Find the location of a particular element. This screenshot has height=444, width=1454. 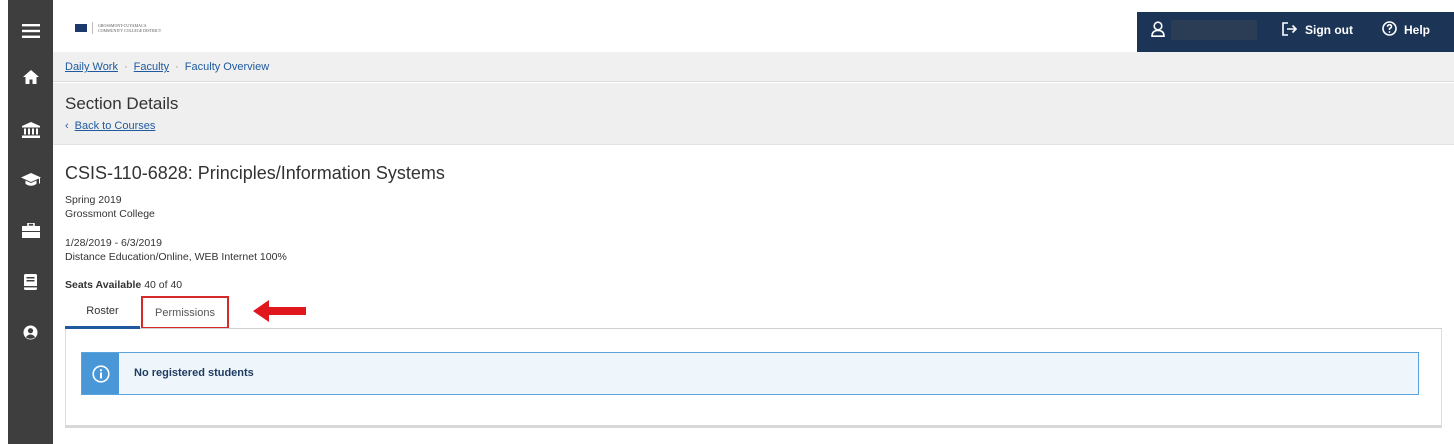

sign-out-icon is located at coordinates (1293, 30).